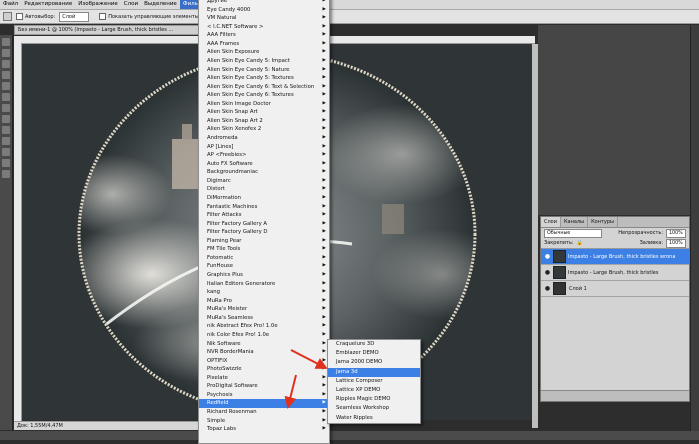  What do you see at coordinates (264, 335) in the screenshot?
I see `filter-menu-item-nik-color-efex-pro-1-0e: nik Color Efex Pro! 1.0e ▶` at bounding box center [264, 335].